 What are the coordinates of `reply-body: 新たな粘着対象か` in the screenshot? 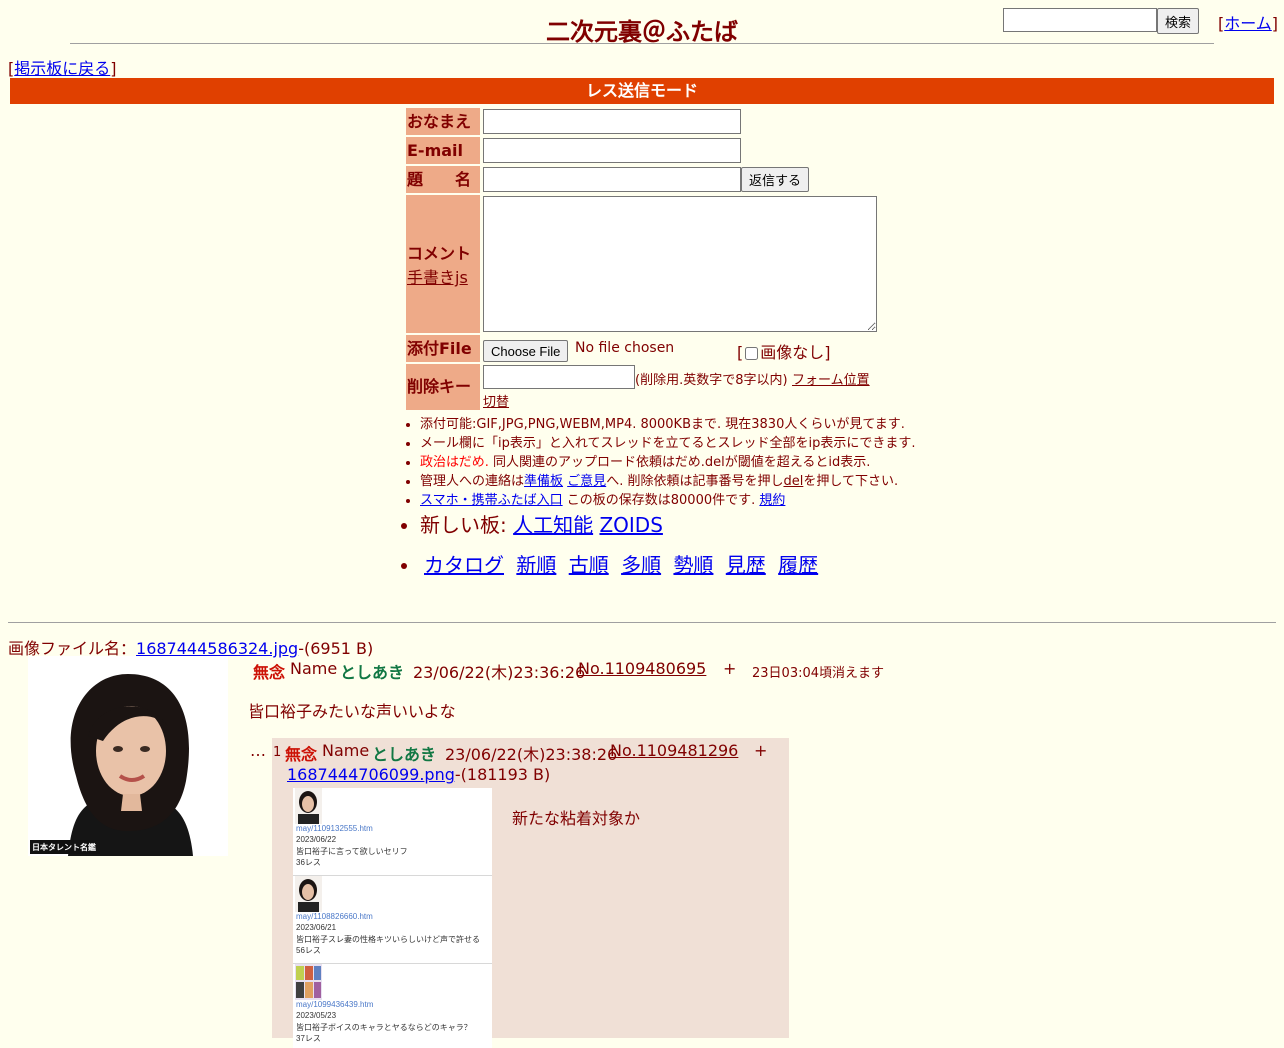 It's located at (576, 818).